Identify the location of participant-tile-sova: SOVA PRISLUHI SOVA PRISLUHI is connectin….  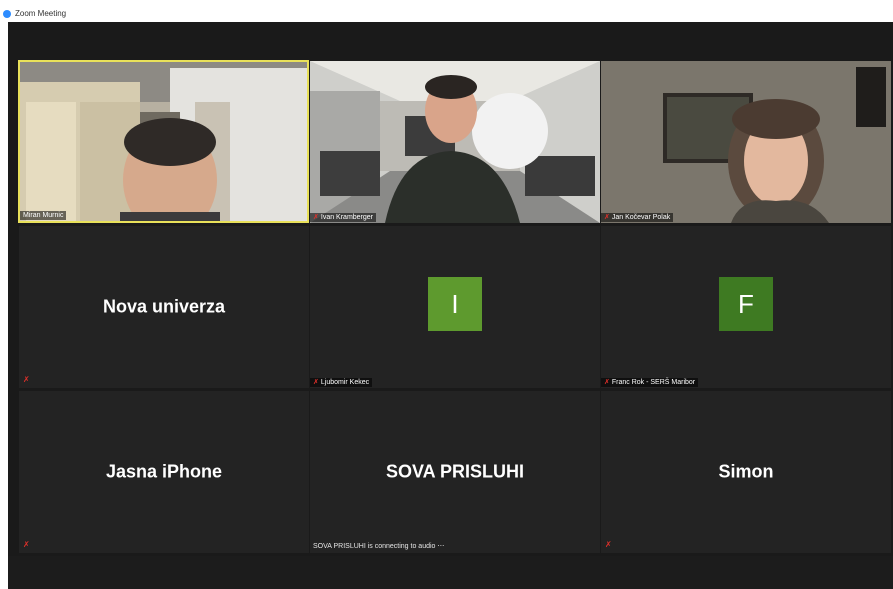
(455, 472).